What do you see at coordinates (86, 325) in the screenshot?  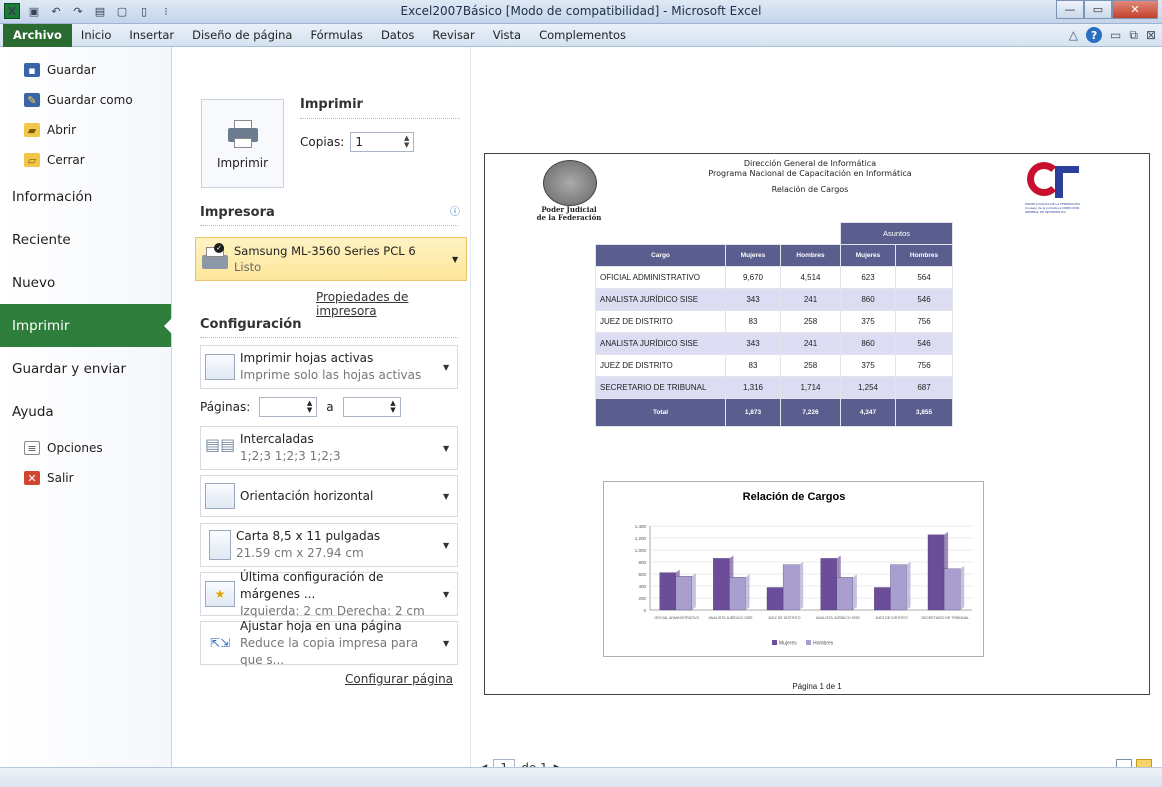 I see `nav-imprimir: Imprimir` at bounding box center [86, 325].